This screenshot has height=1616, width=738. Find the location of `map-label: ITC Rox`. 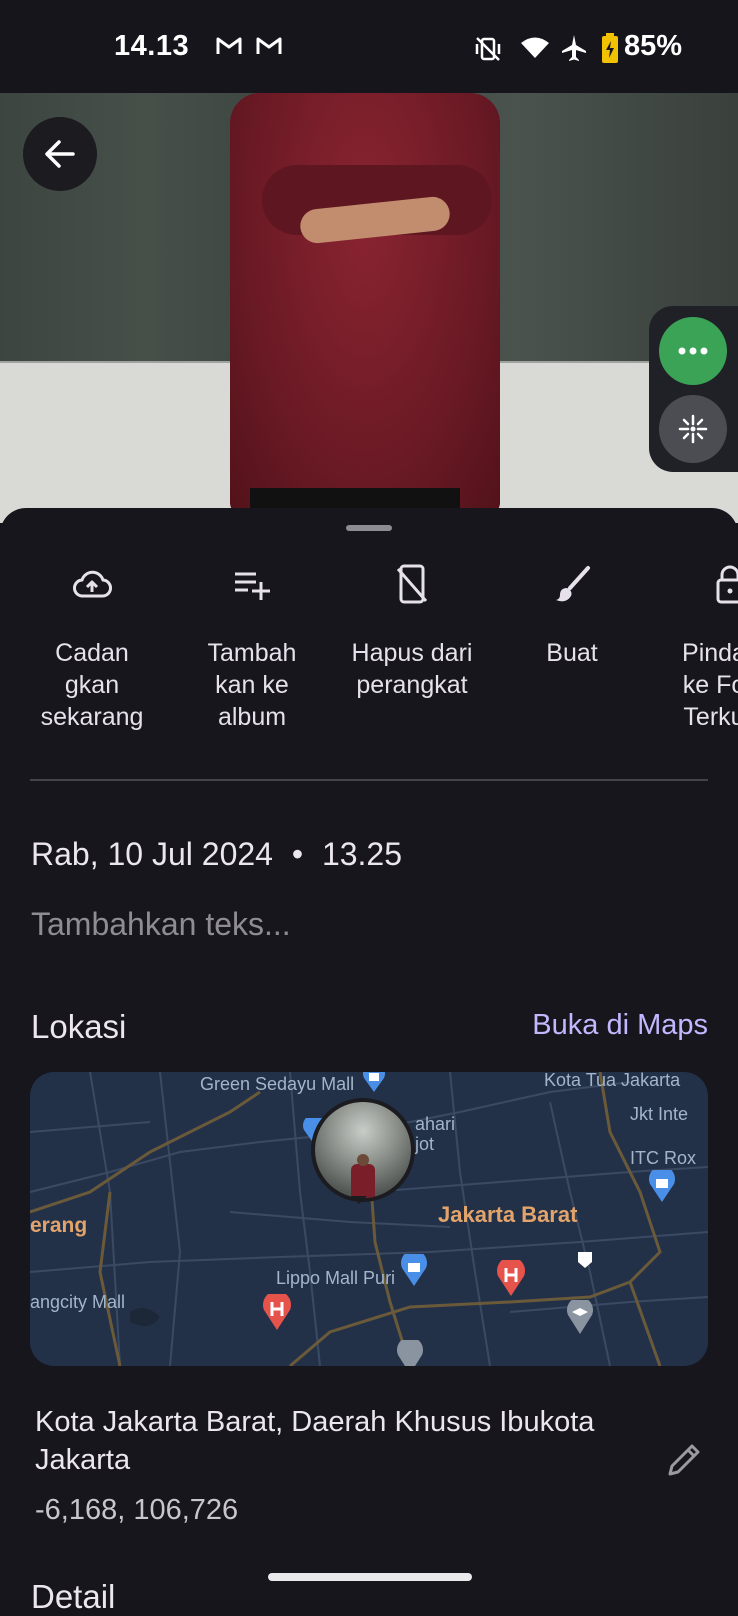

map-label: ITC Rox is located at coordinates (663, 1158).